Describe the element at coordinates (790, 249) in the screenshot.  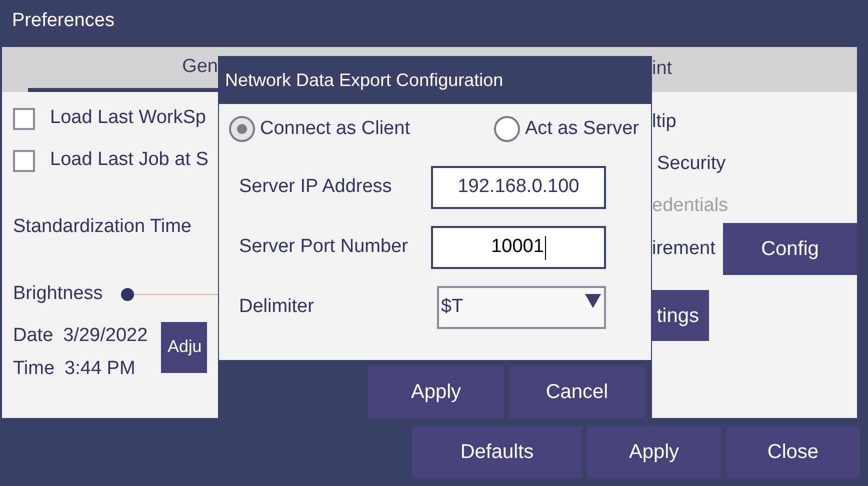
I see `config-button: Config` at that location.